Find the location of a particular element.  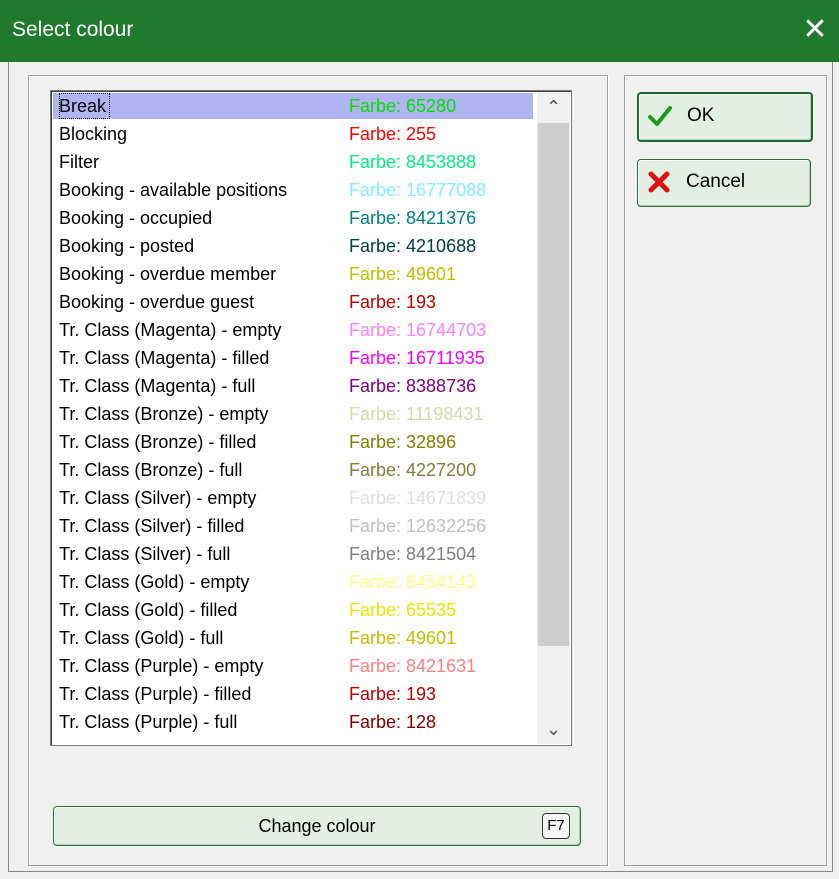

list-item: Booking - posted Farbe: 4210688 is located at coordinates (293, 246).